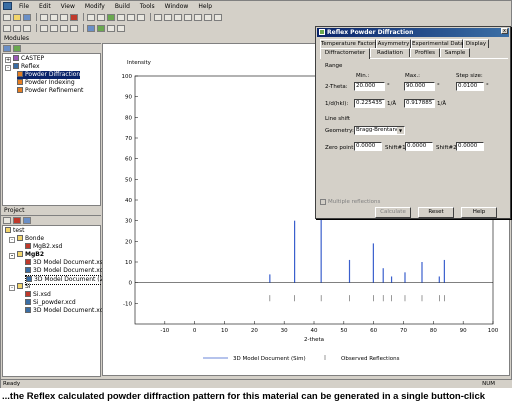 The width and height of the screenshot is (512, 417). What do you see at coordinates (390, 52) in the screenshot?
I see `tab-radiation: Radiation` at bounding box center [390, 52].